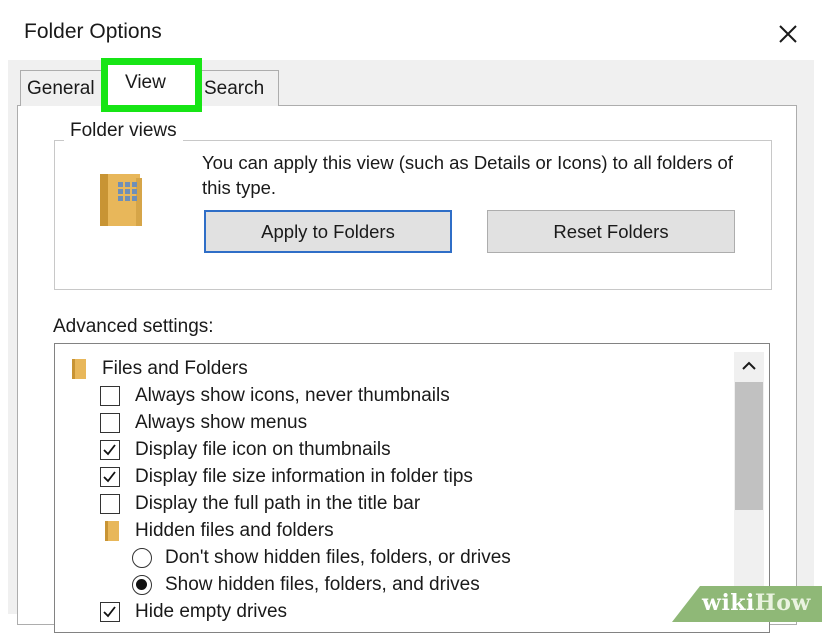 The height and width of the screenshot is (633, 822). I want to click on reset-folders-button: Reset Folders, so click(611, 231).